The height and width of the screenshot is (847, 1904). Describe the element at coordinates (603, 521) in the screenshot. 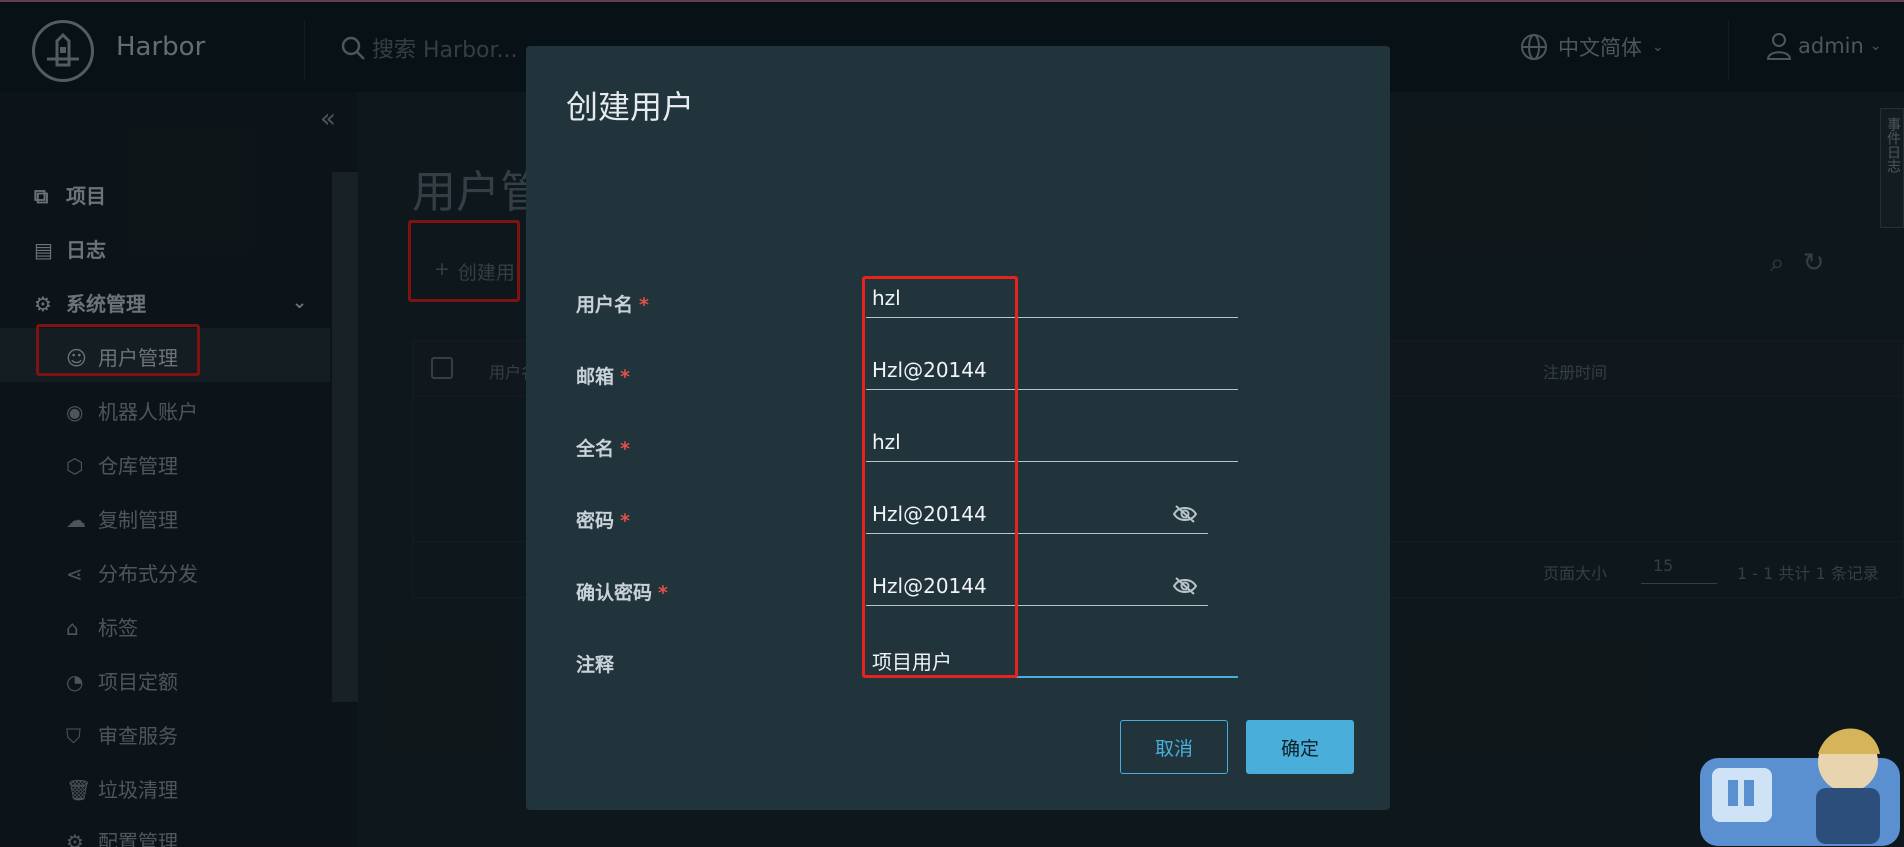

I see `field-label: 密码 *` at that location.